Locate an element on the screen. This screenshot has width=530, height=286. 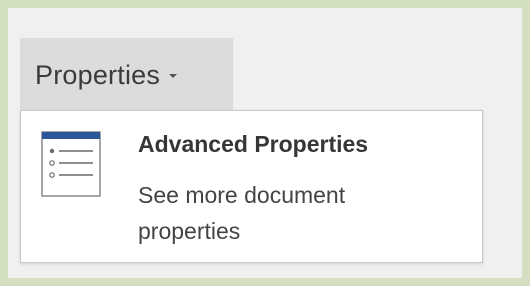
menu-item-description: See more document properties is located at coordinates (242, 213).